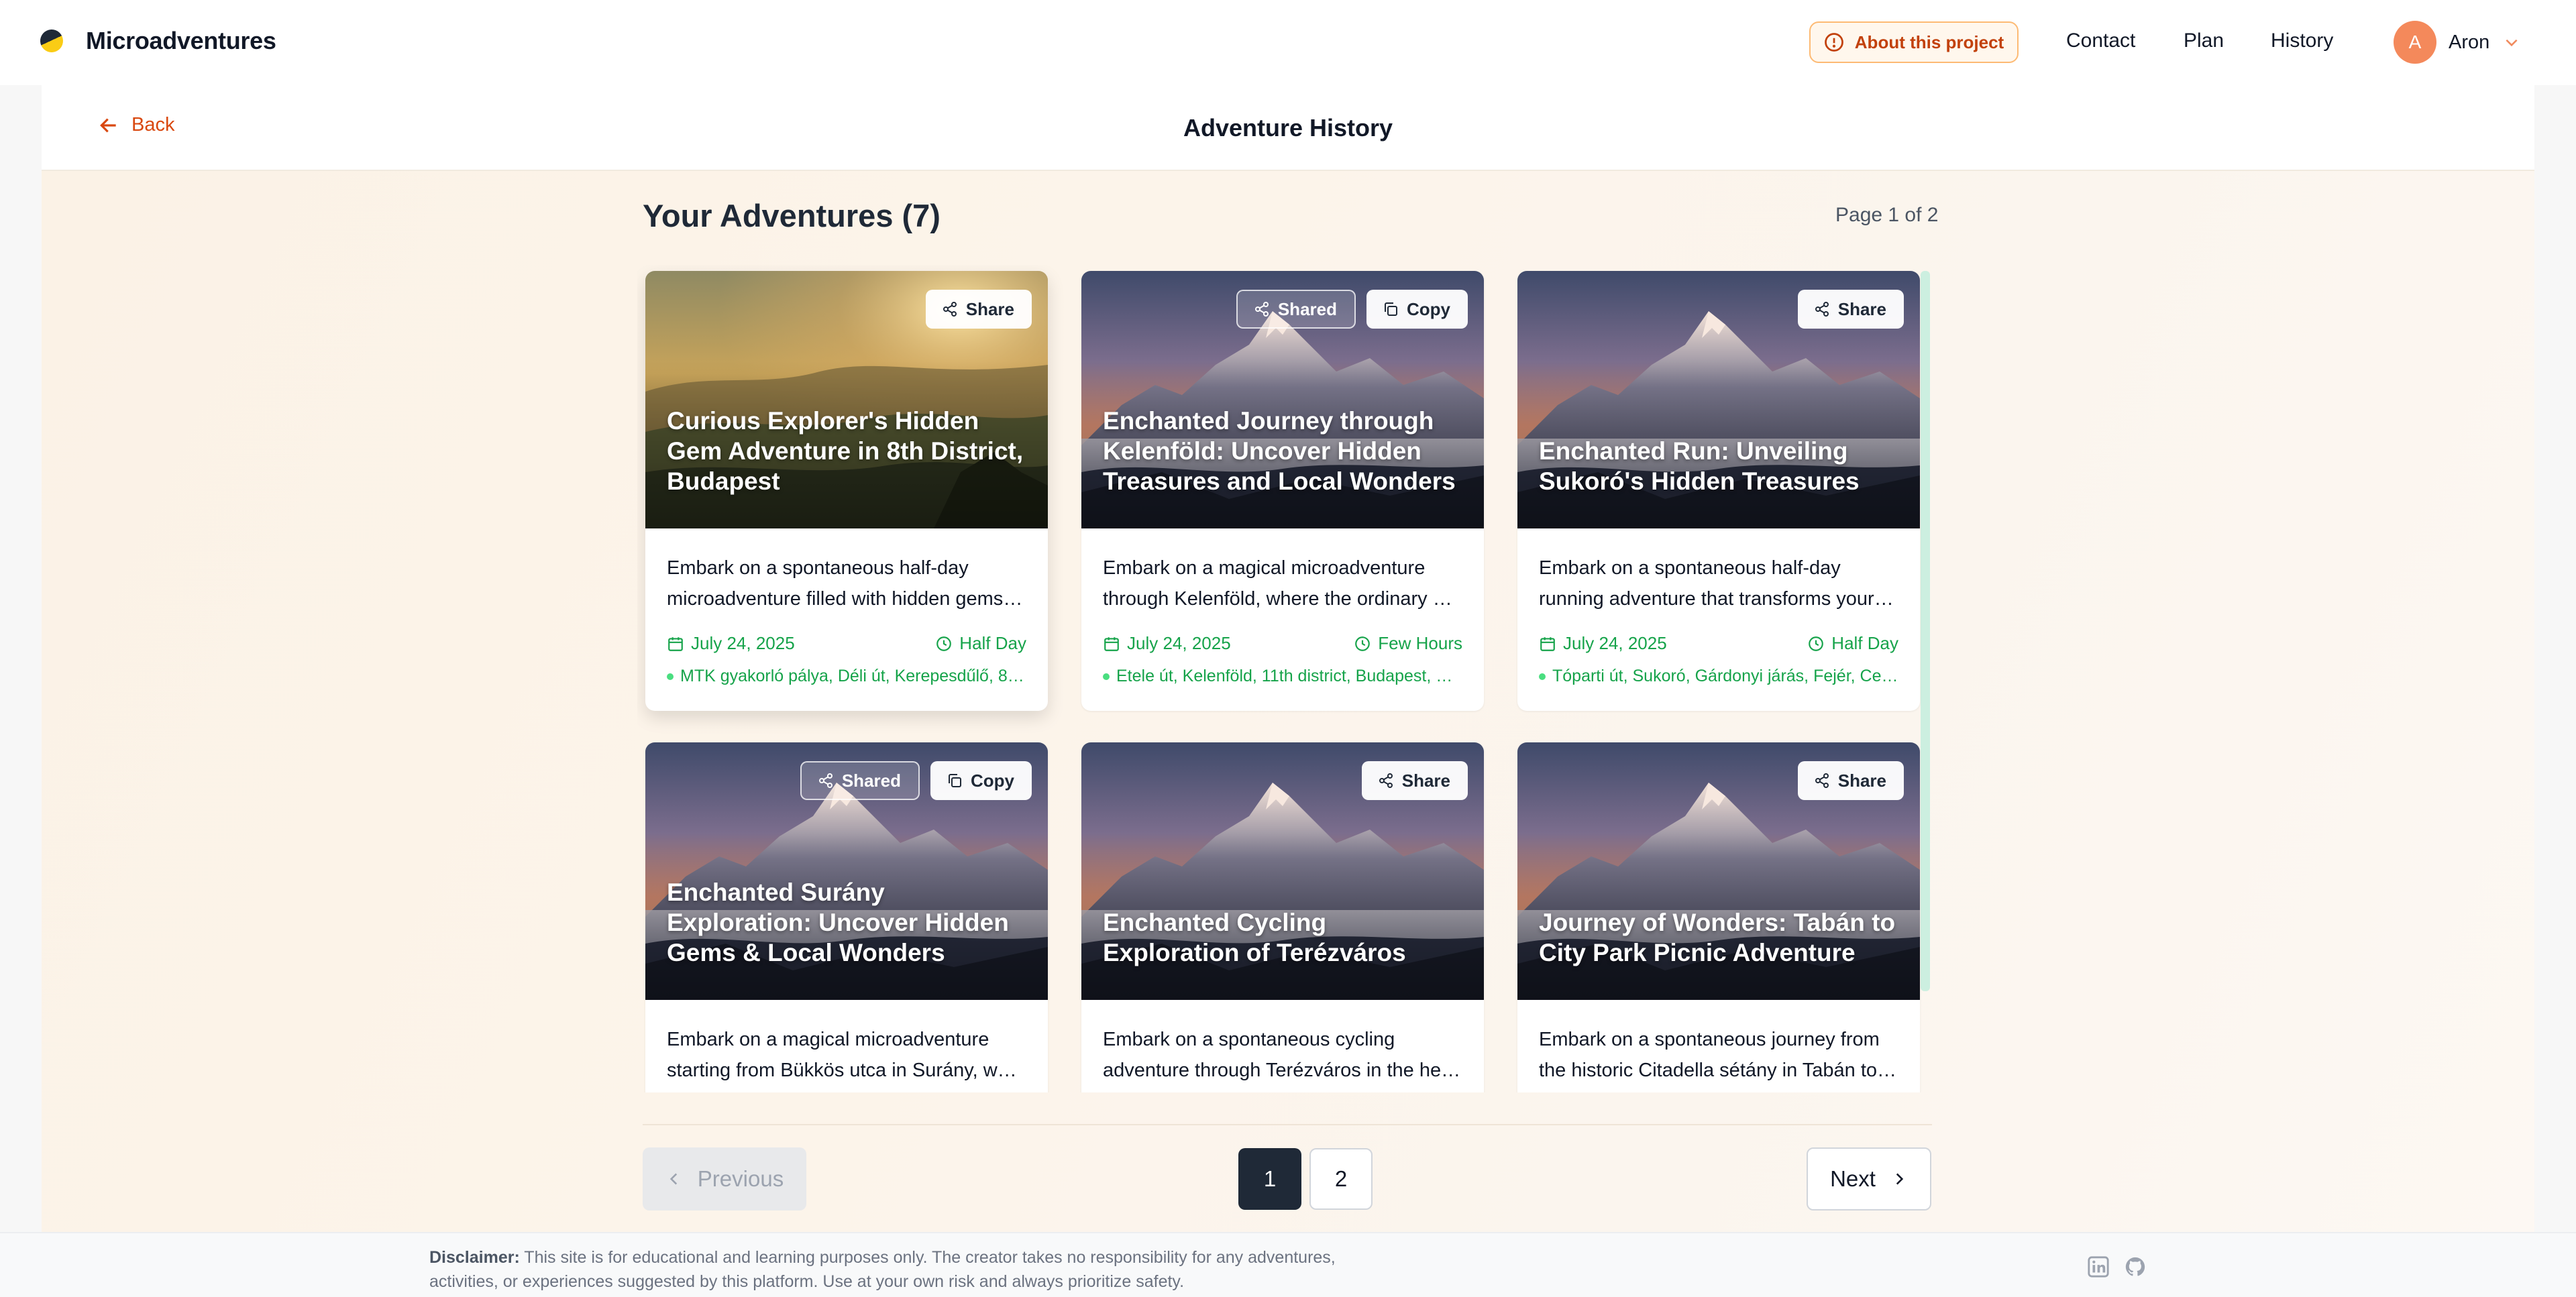  What do you see at coordinates (2469, 42) in the screenshot?
I see `user-name: Aron` at bounding box center [2469, 42].